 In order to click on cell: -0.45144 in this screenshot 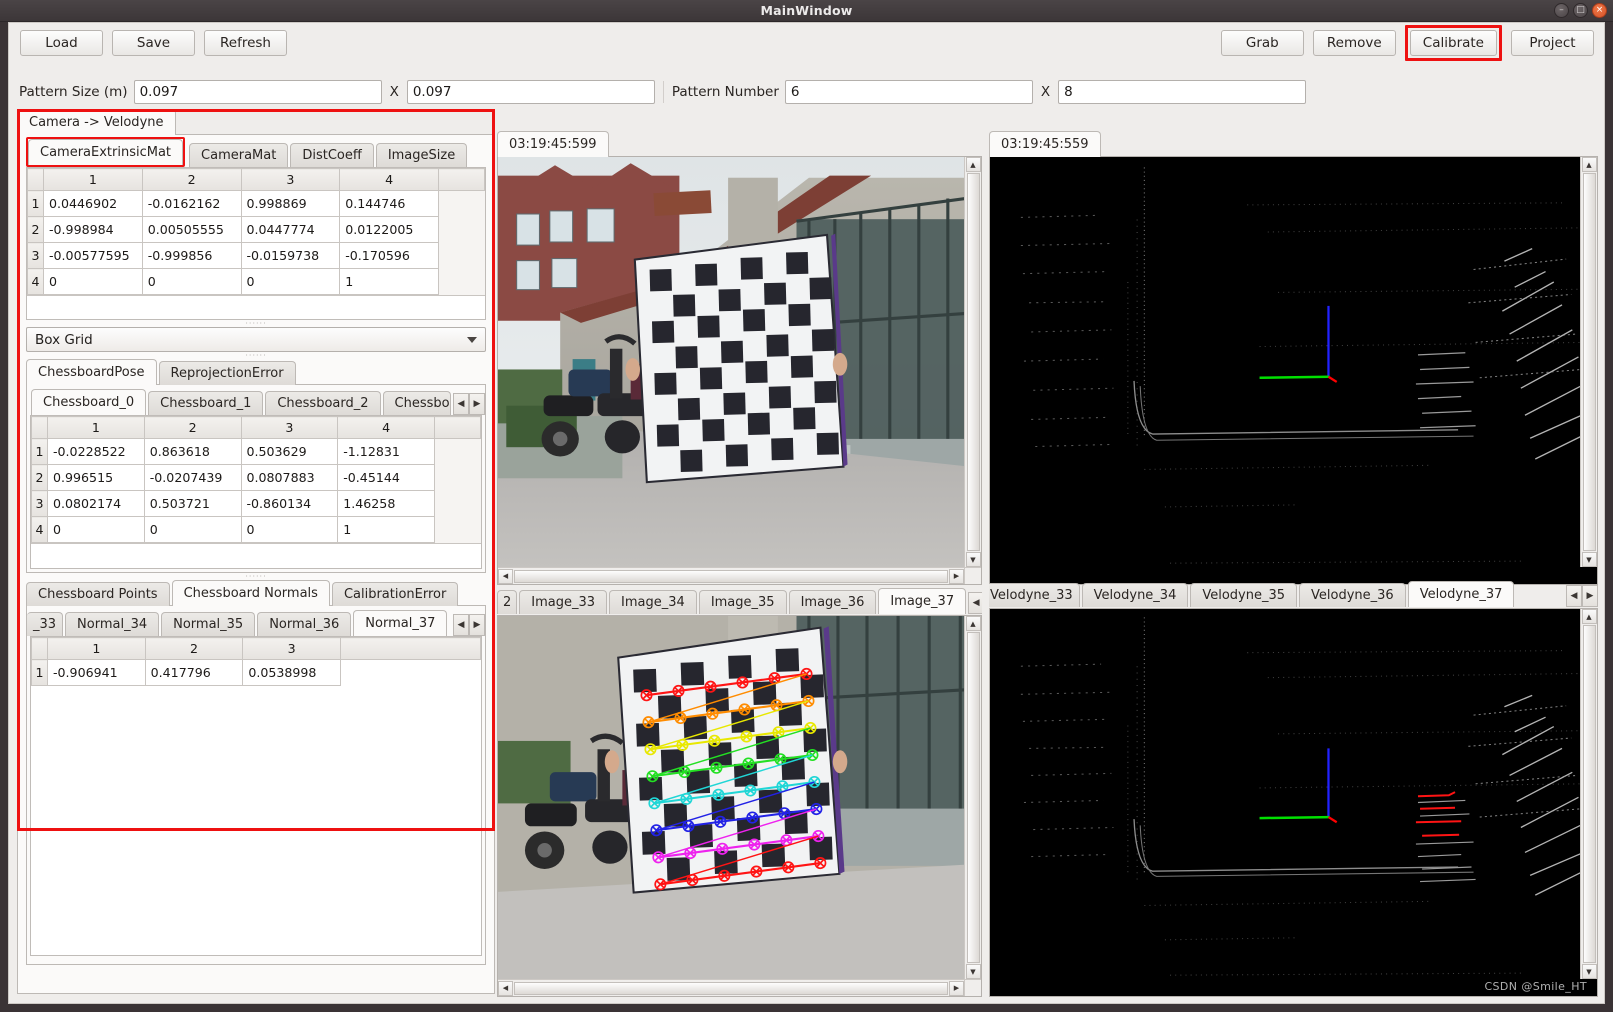, I will do `click(386, 477)`.